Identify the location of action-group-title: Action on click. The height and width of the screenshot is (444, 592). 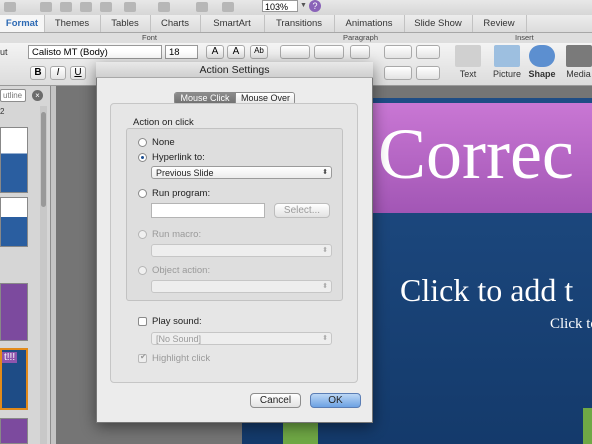
(163, 122).